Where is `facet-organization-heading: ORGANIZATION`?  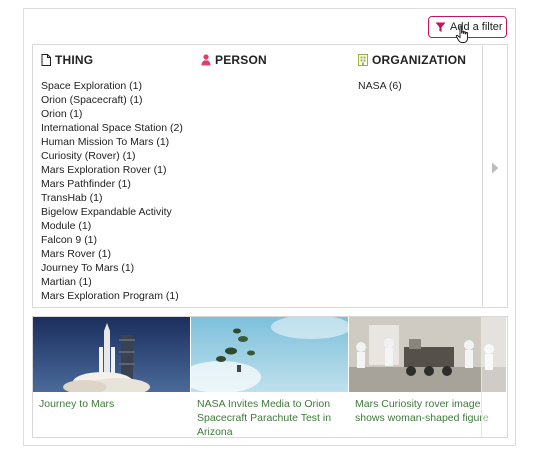 facet-organization-heading: ORGANIZATION is located at coordinates (420, 60).